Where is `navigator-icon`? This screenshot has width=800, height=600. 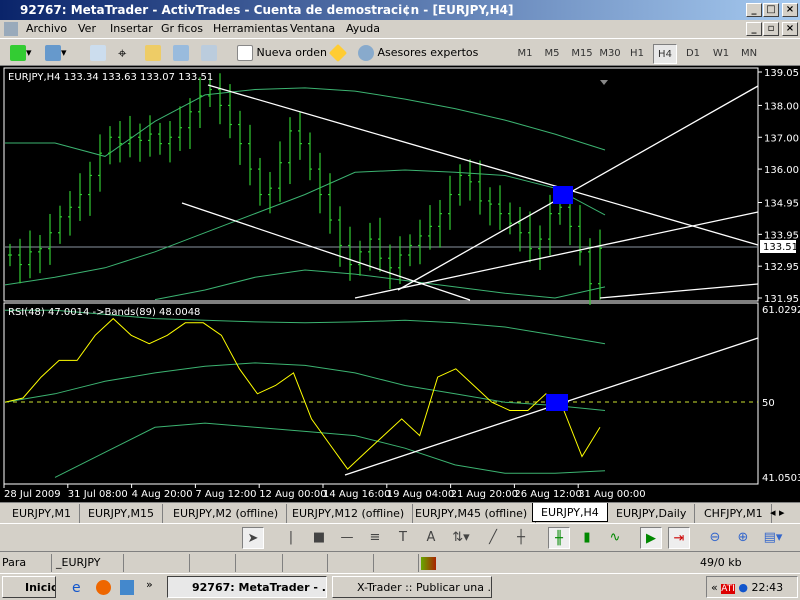
navigator-icon is located at coordinates (153, 53).